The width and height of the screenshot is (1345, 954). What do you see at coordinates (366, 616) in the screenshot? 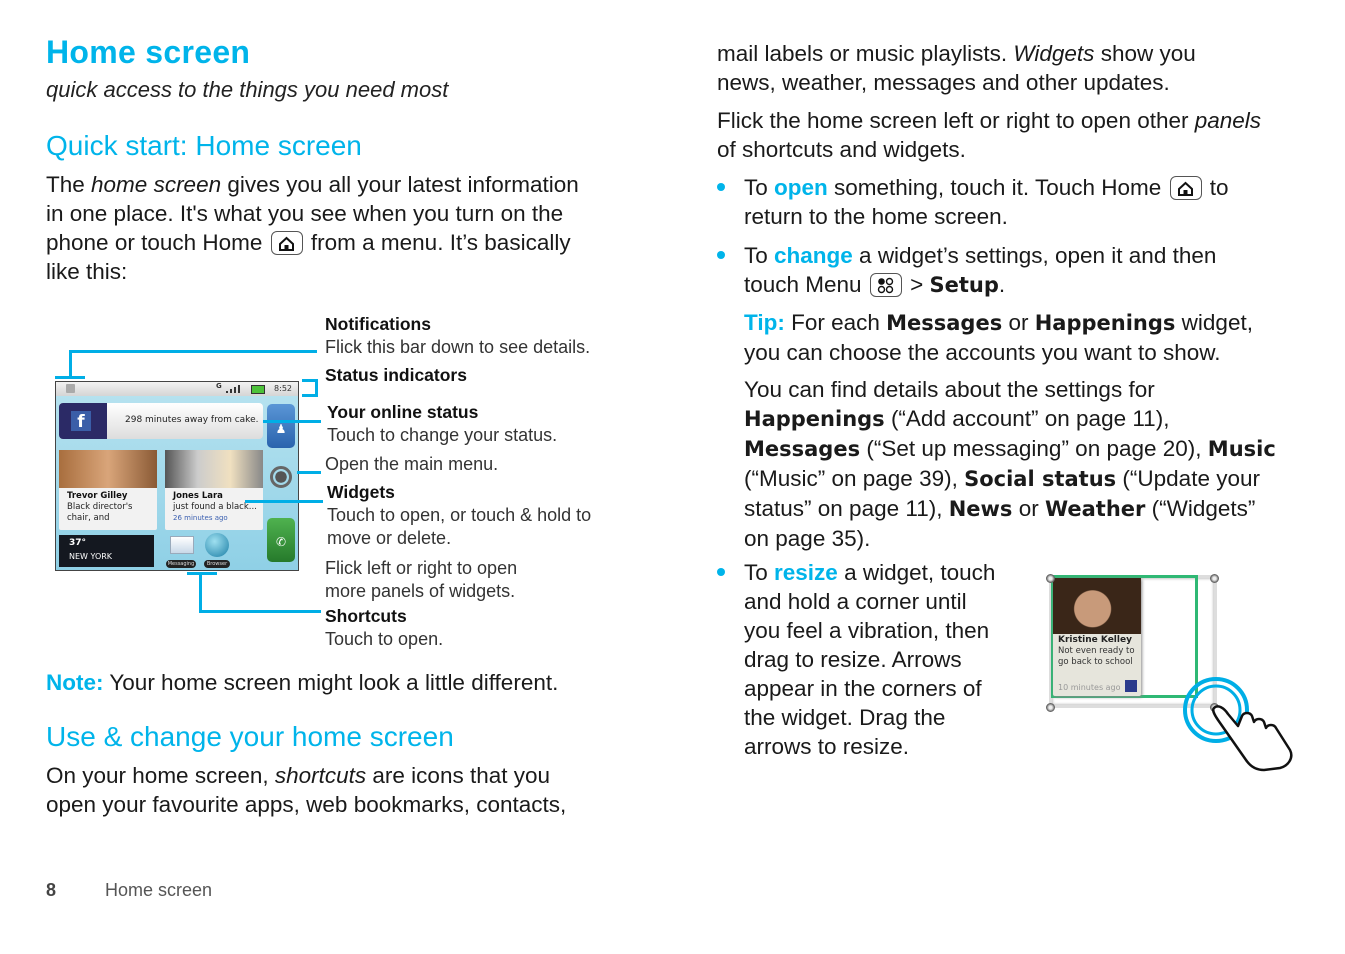
I see `callout-shortcuts-title: Shortcuts` at bounding box center [366, 616].